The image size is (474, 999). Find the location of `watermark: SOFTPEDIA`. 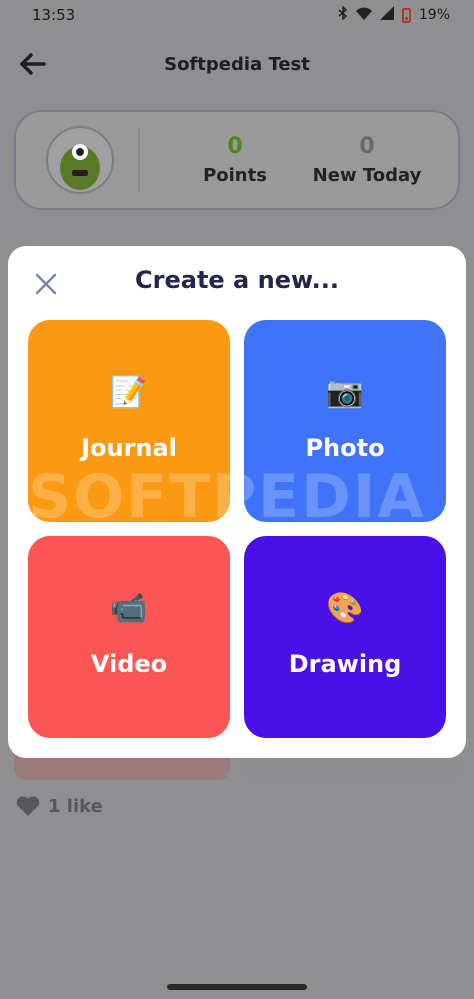

watermark: SOFTPEDIA is located at coordinates (227, 497).